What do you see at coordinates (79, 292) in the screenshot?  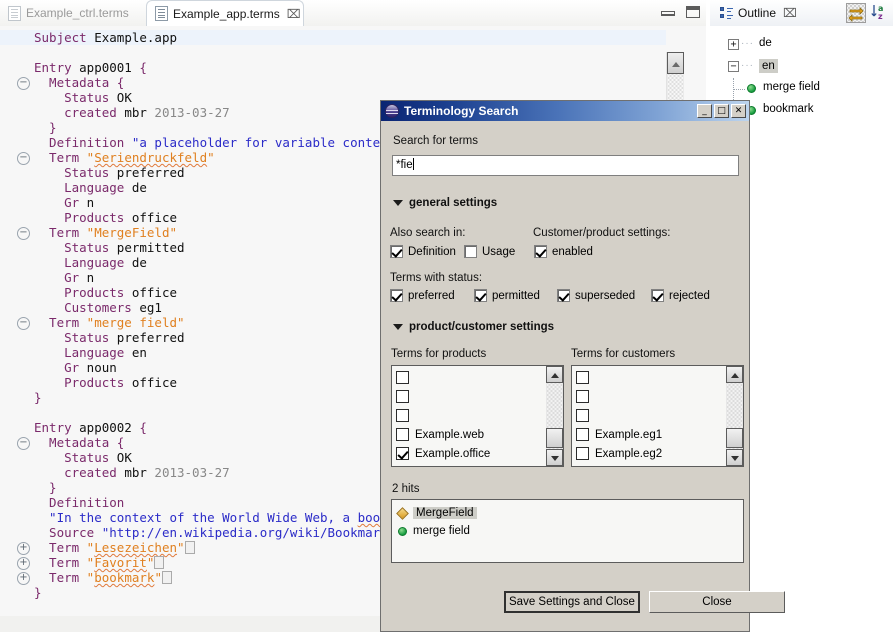 I see `code-token: Products` at bounding box center [79, 292].